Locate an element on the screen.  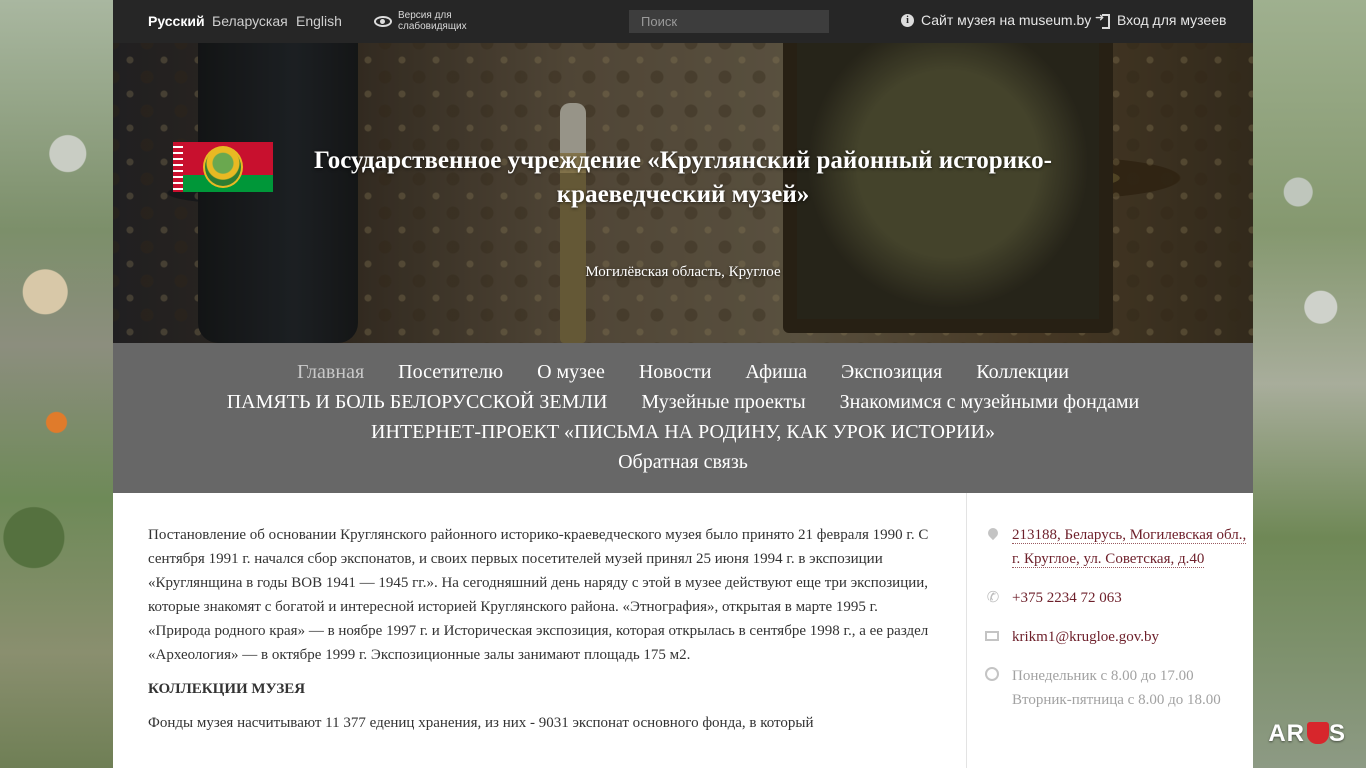
mail-icon is located at coordinates (992, 636).